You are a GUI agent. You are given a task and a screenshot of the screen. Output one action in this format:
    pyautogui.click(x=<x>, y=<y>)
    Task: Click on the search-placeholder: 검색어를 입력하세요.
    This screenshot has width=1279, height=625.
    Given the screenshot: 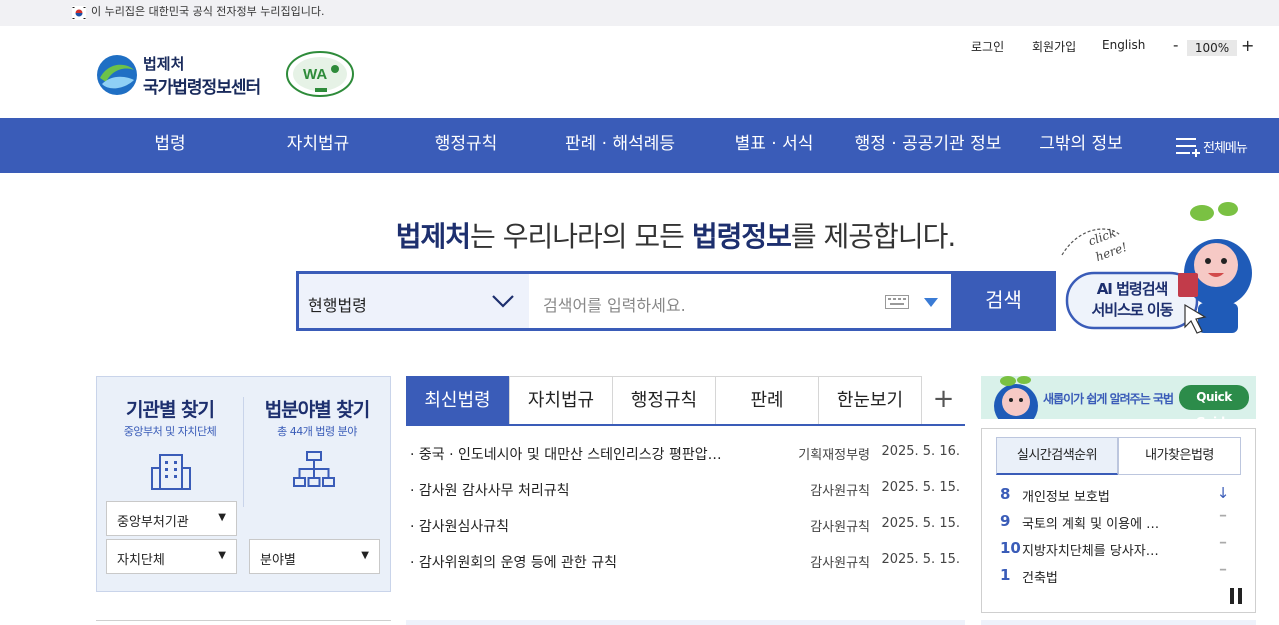 What is the action you would take?
    pyautogui.click(x=614, y=305)
    